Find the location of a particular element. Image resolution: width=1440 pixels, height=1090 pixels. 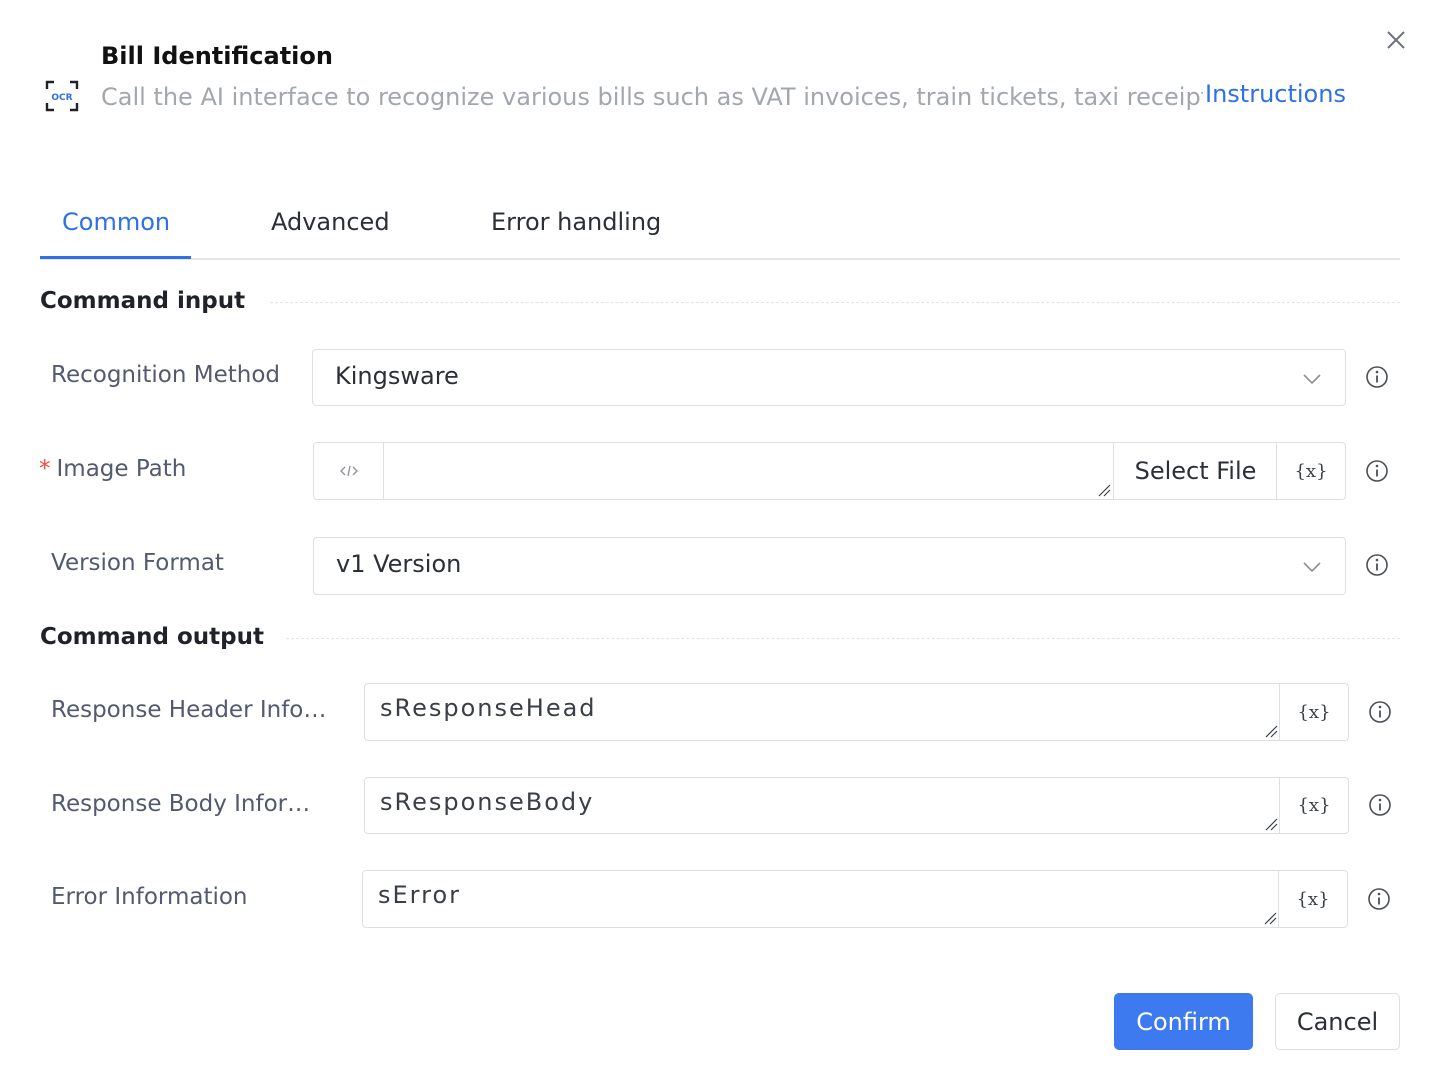

tab-common: Common is located at coordinates (116, 222).